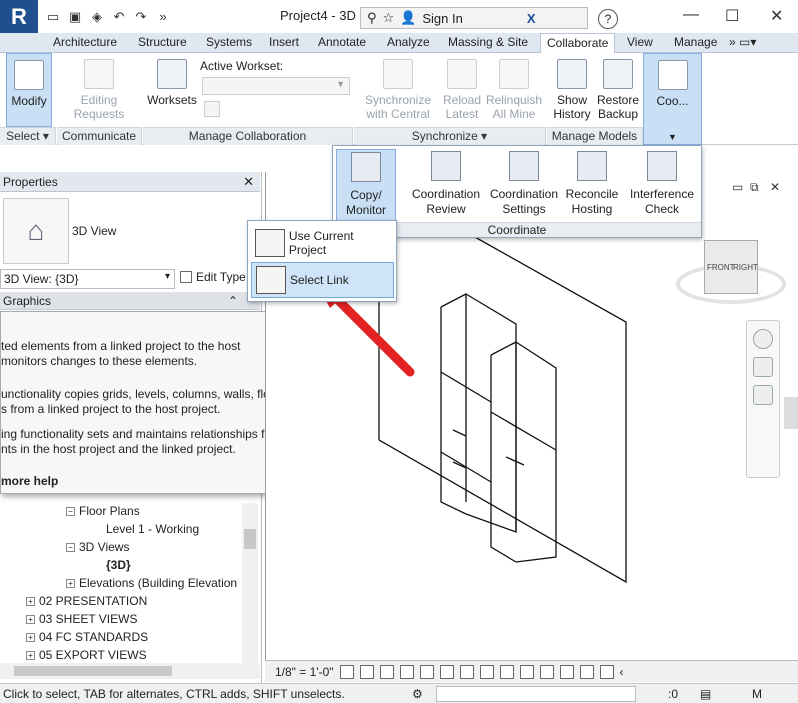 This screenshot has width=798, height=703. I want to click on tab-analyze: Analyze, so click(408, 42).